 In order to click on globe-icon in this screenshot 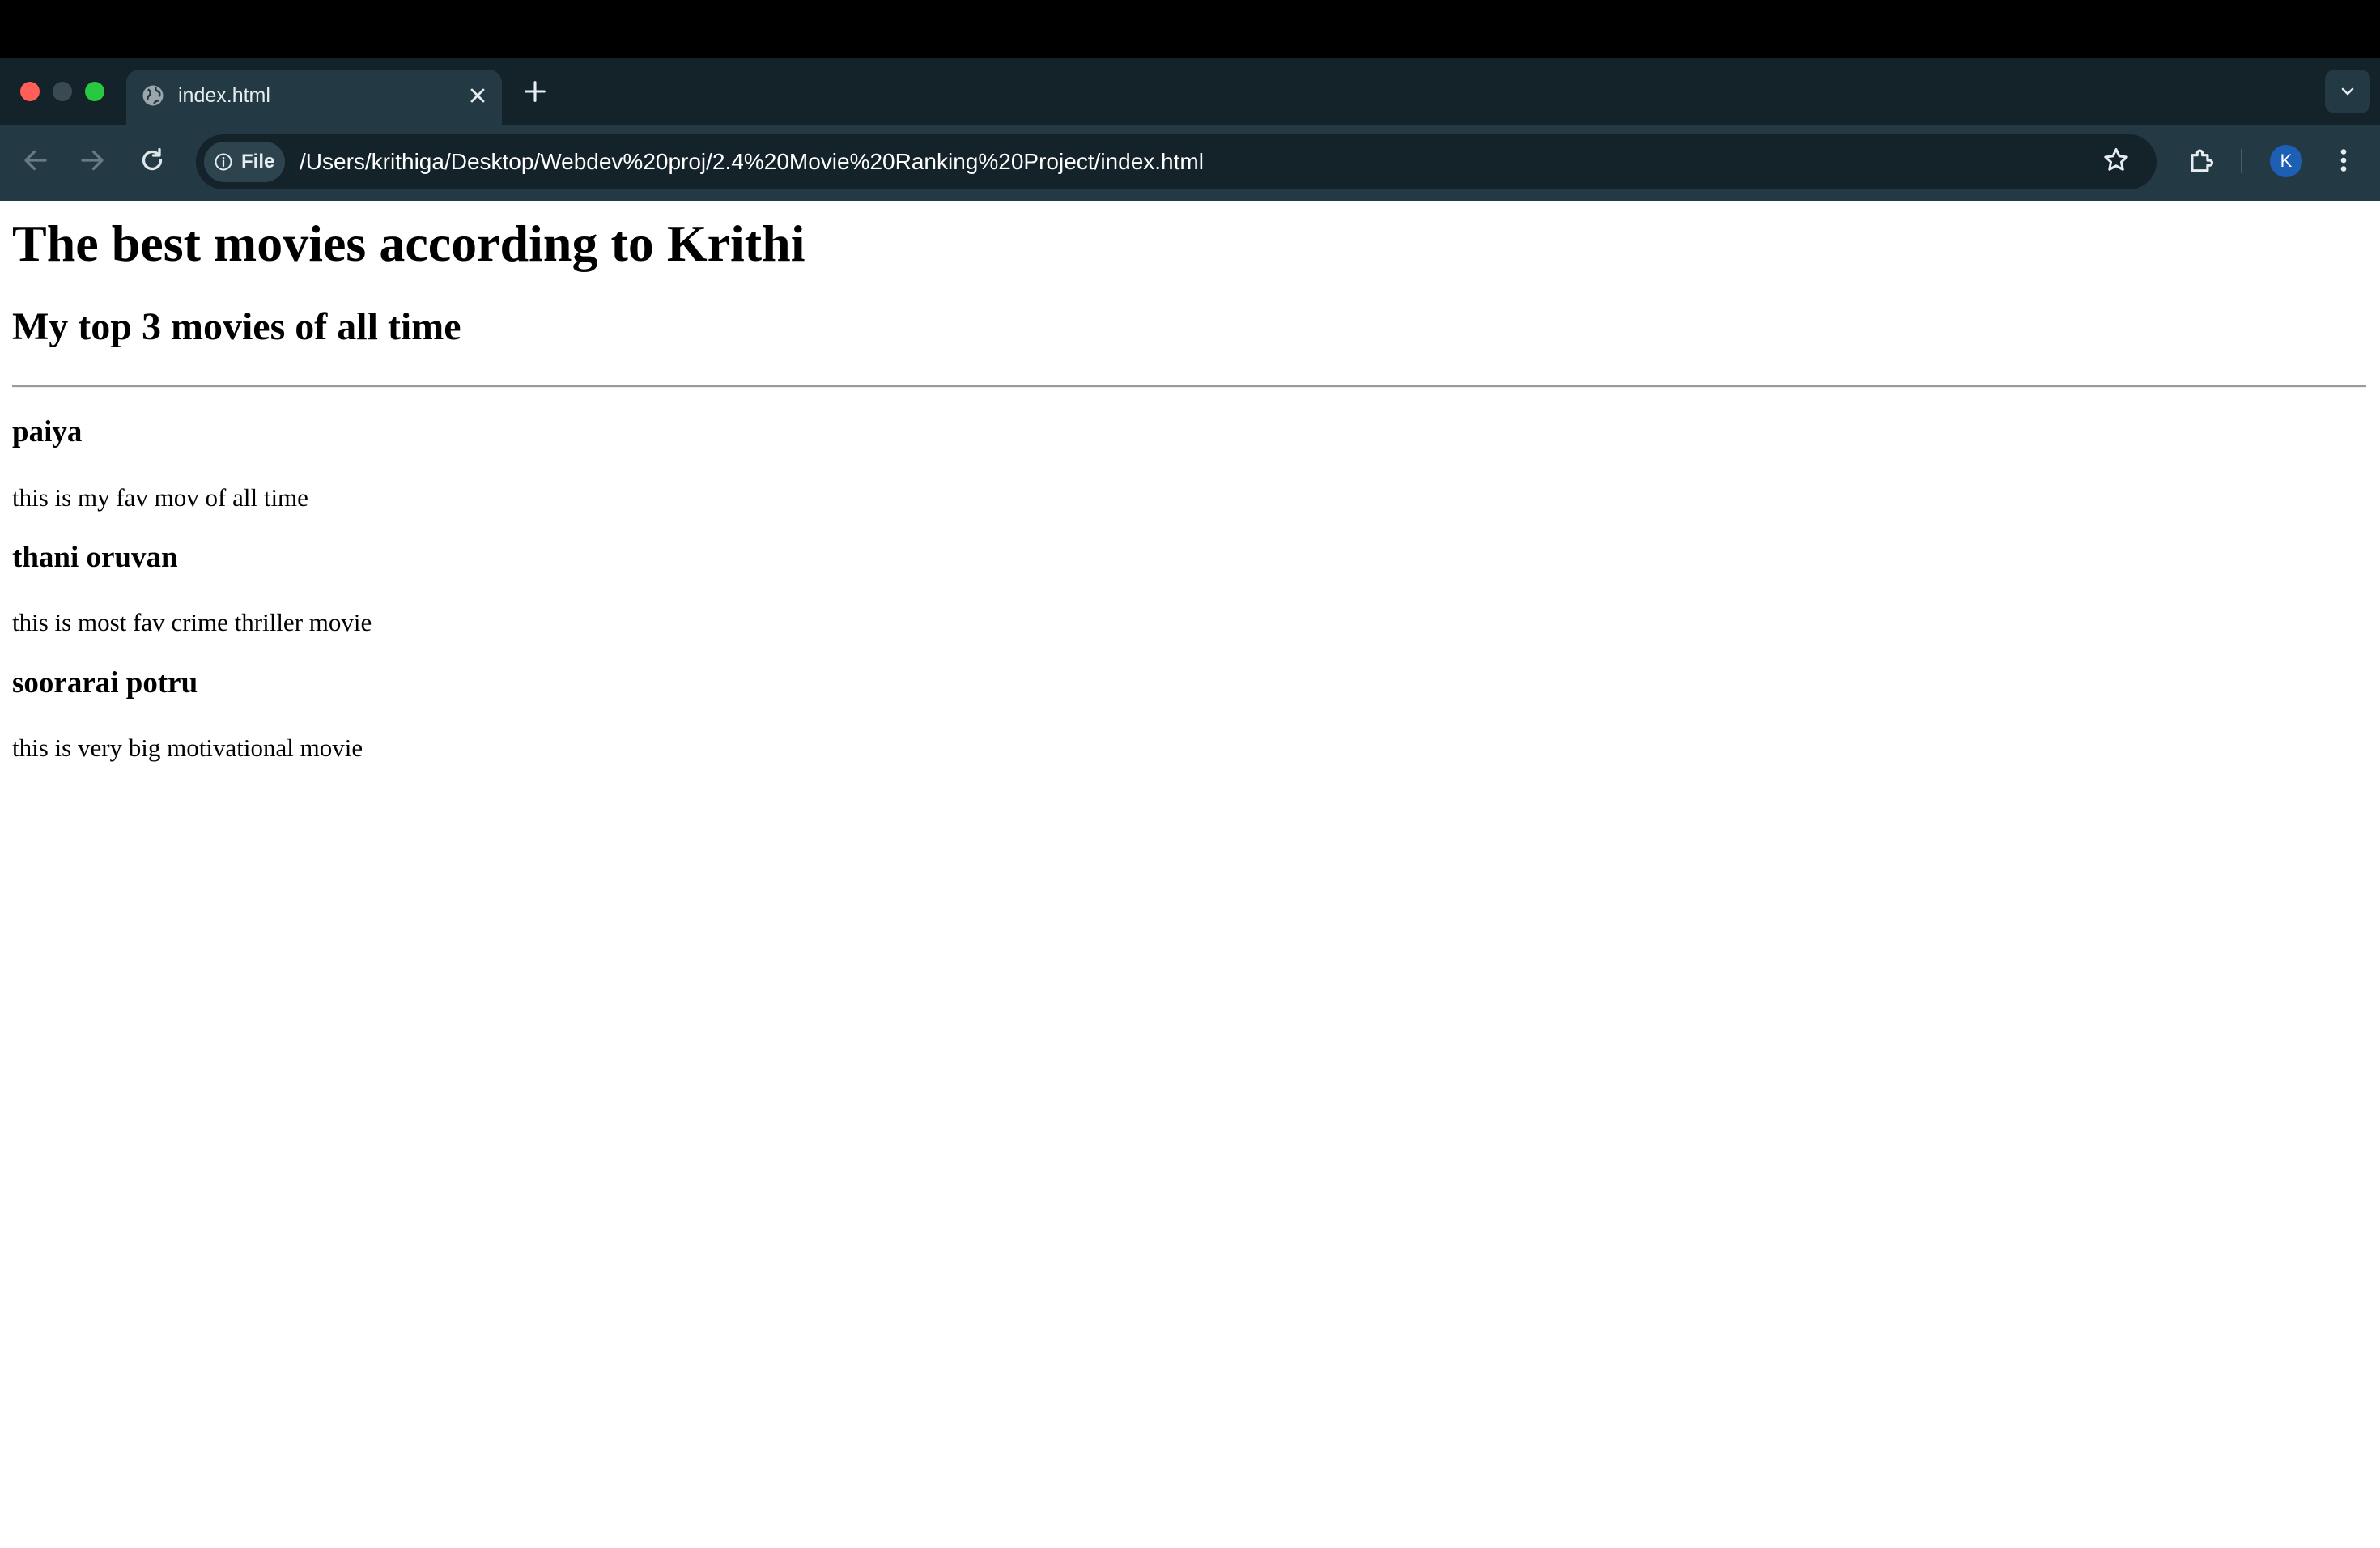, I will do `click(153, 96)`.